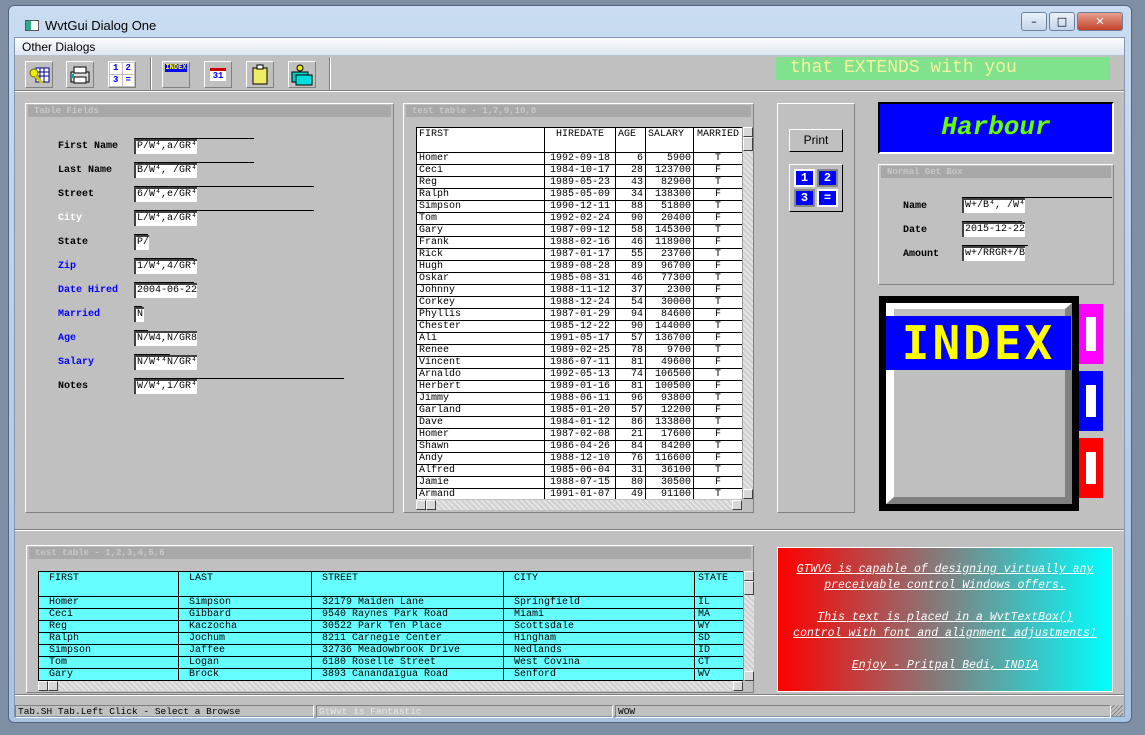  What do you see at coordinates (166, 290) in the screenshot?
I see `field-input: 2004-06-22` at bounding box center [166, 290].